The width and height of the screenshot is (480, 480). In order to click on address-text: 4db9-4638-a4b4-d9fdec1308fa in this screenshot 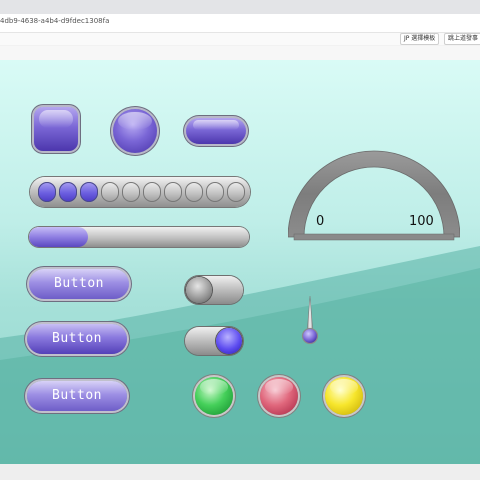, I will do `click(55, 21)`.